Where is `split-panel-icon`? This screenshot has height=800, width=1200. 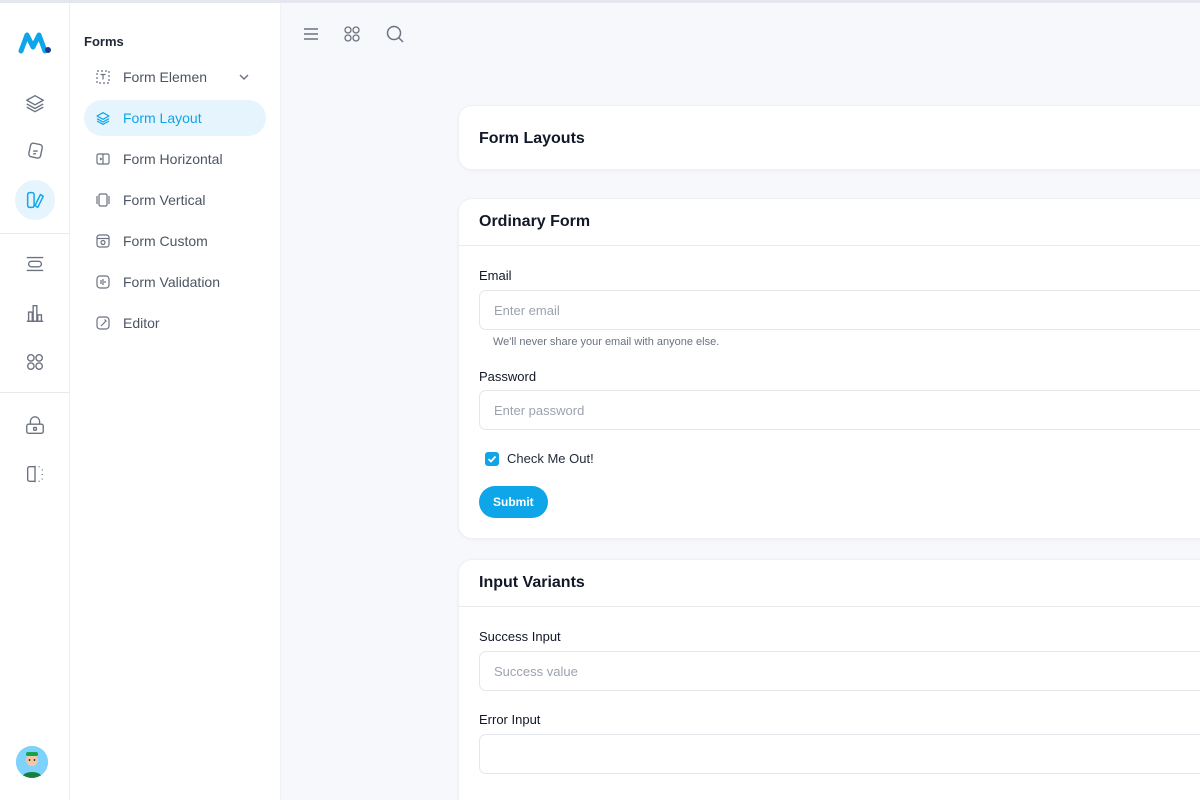
split-panel-icon is located at coordinates (35, 474).